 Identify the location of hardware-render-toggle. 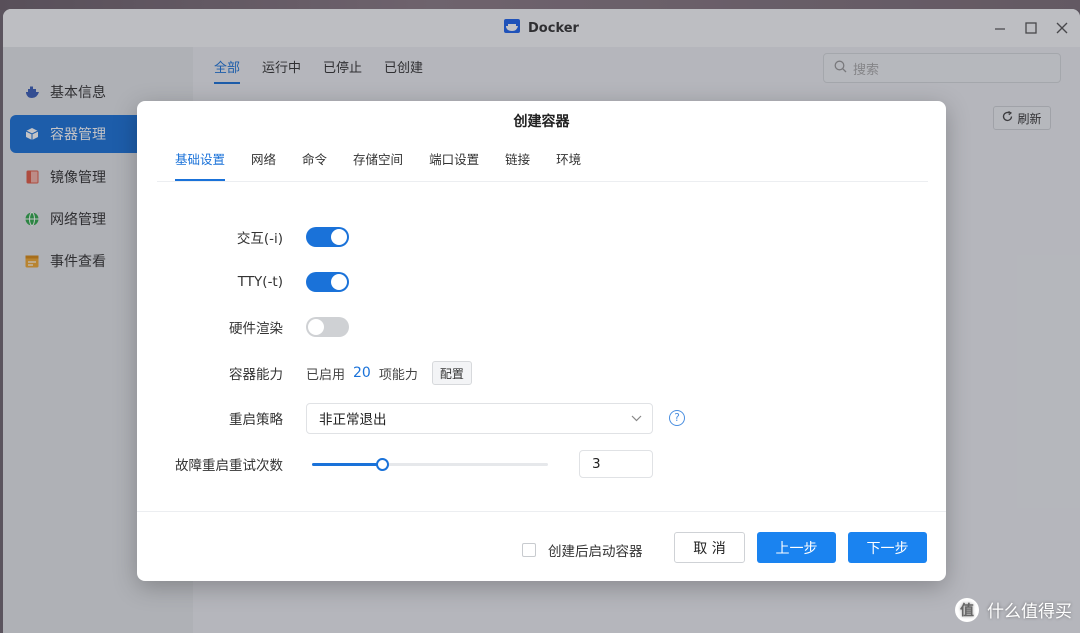
(327, 327).